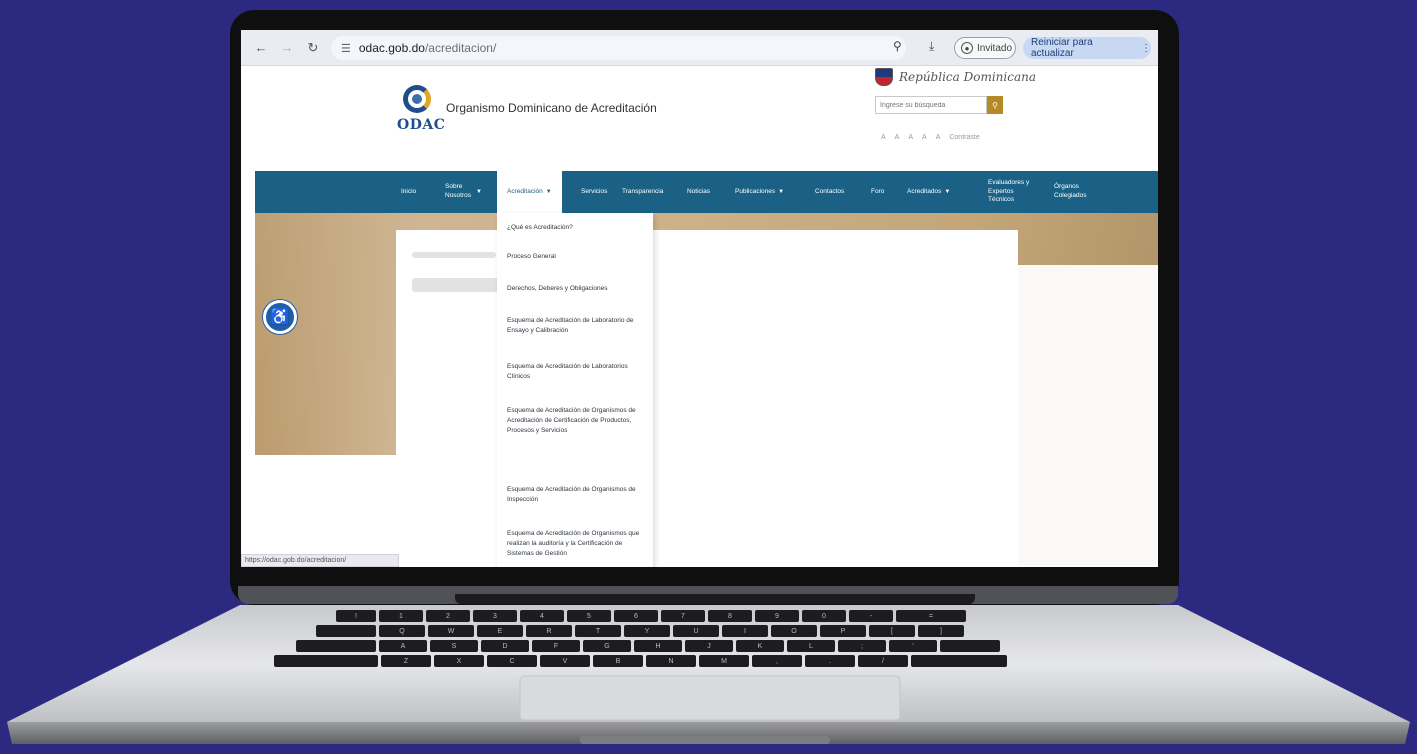  Describe the element at coordinates (500, 631) in the screenshot. I see `key: E` at that location.